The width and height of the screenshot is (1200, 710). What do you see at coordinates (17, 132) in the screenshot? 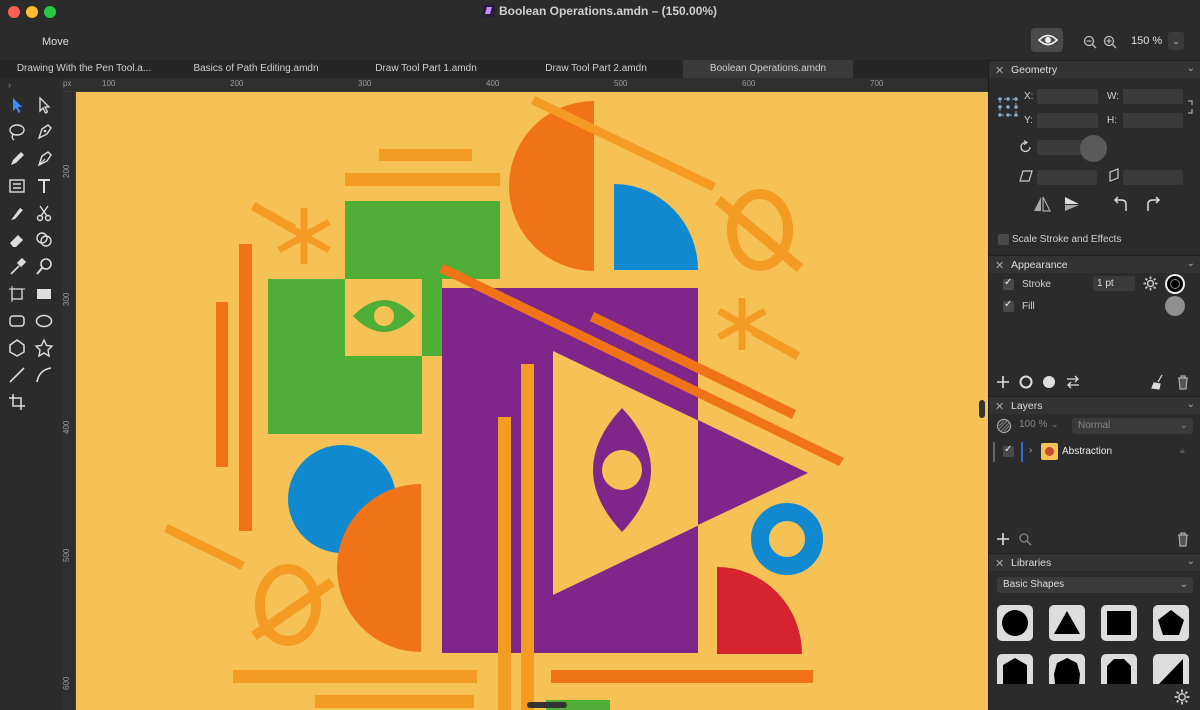
I see `lasso-tool-icon` at bounding box center [17, 132].